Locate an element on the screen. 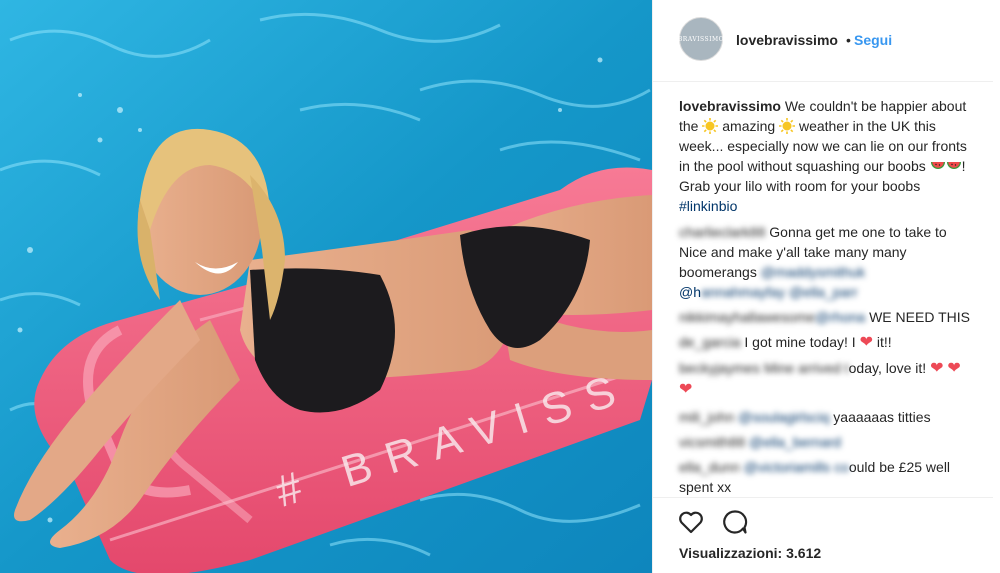 This screenshot has height=573, width=1000. comment-item: vicsmith88 @ella_bernard is located at coordinates (827, 442).